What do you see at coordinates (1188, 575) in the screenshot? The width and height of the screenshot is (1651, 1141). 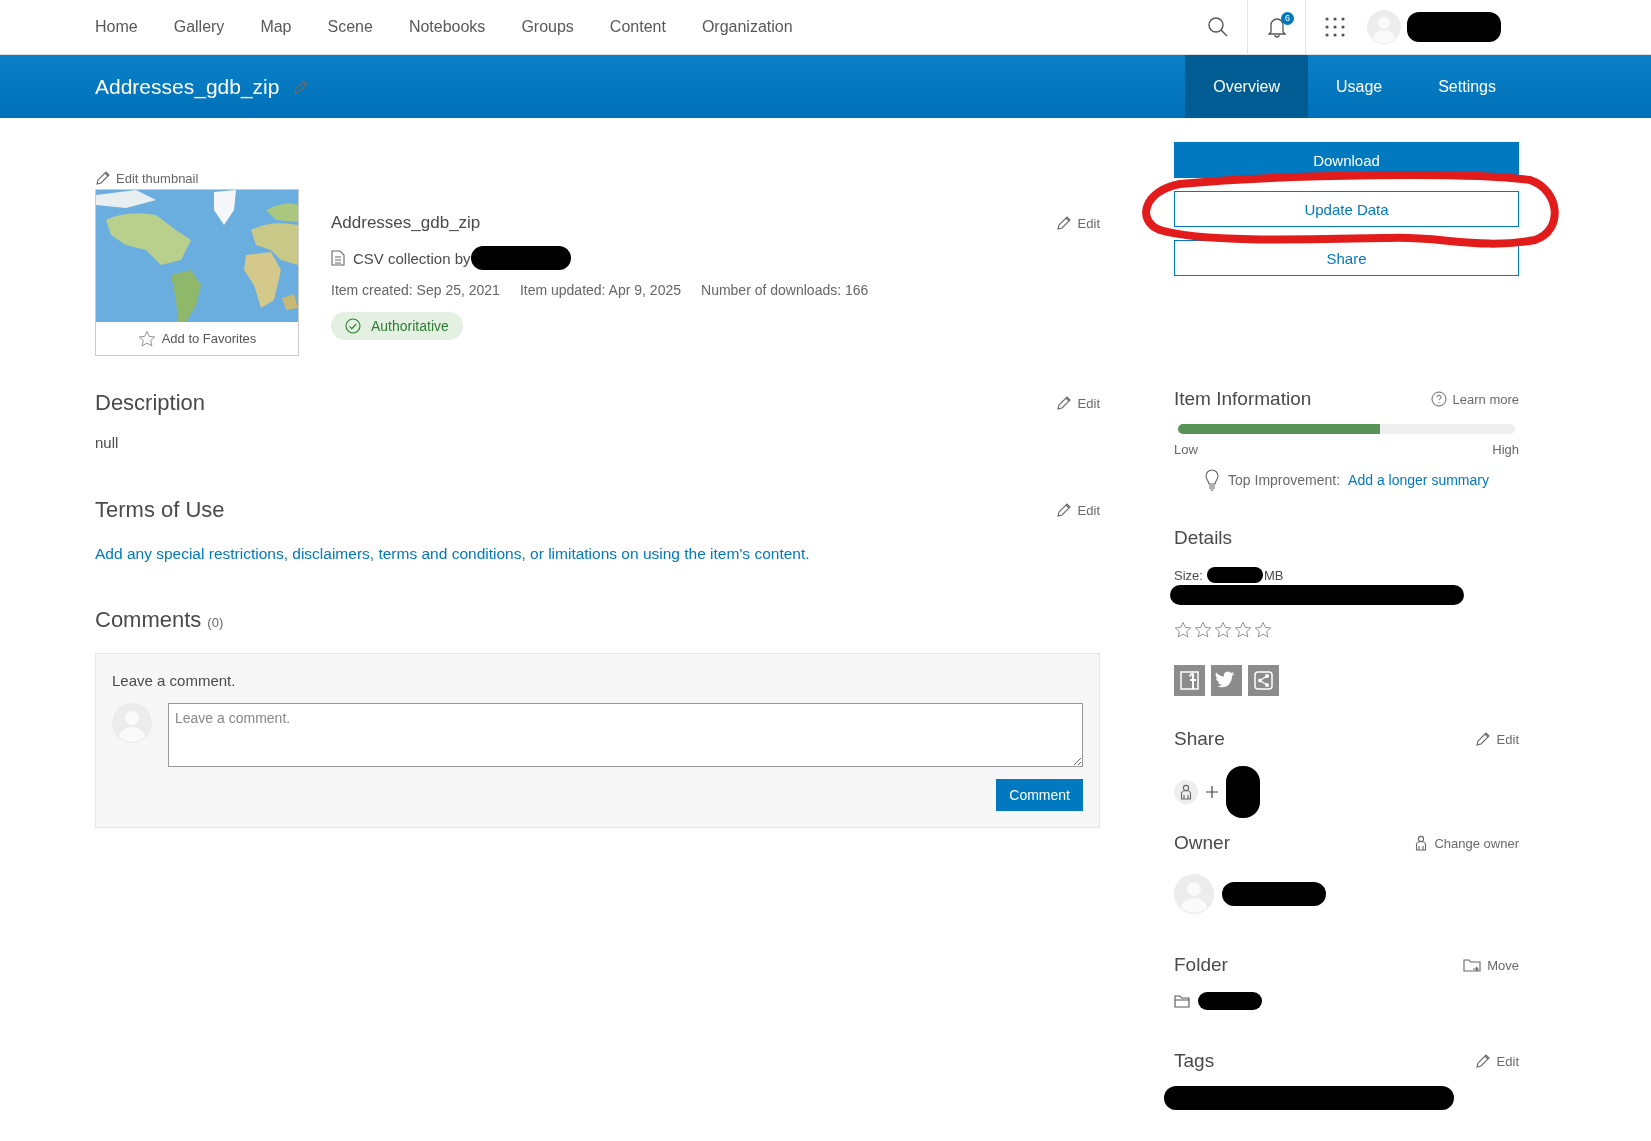 I see `size-label: Size:` at bounding box center [1188, 575].